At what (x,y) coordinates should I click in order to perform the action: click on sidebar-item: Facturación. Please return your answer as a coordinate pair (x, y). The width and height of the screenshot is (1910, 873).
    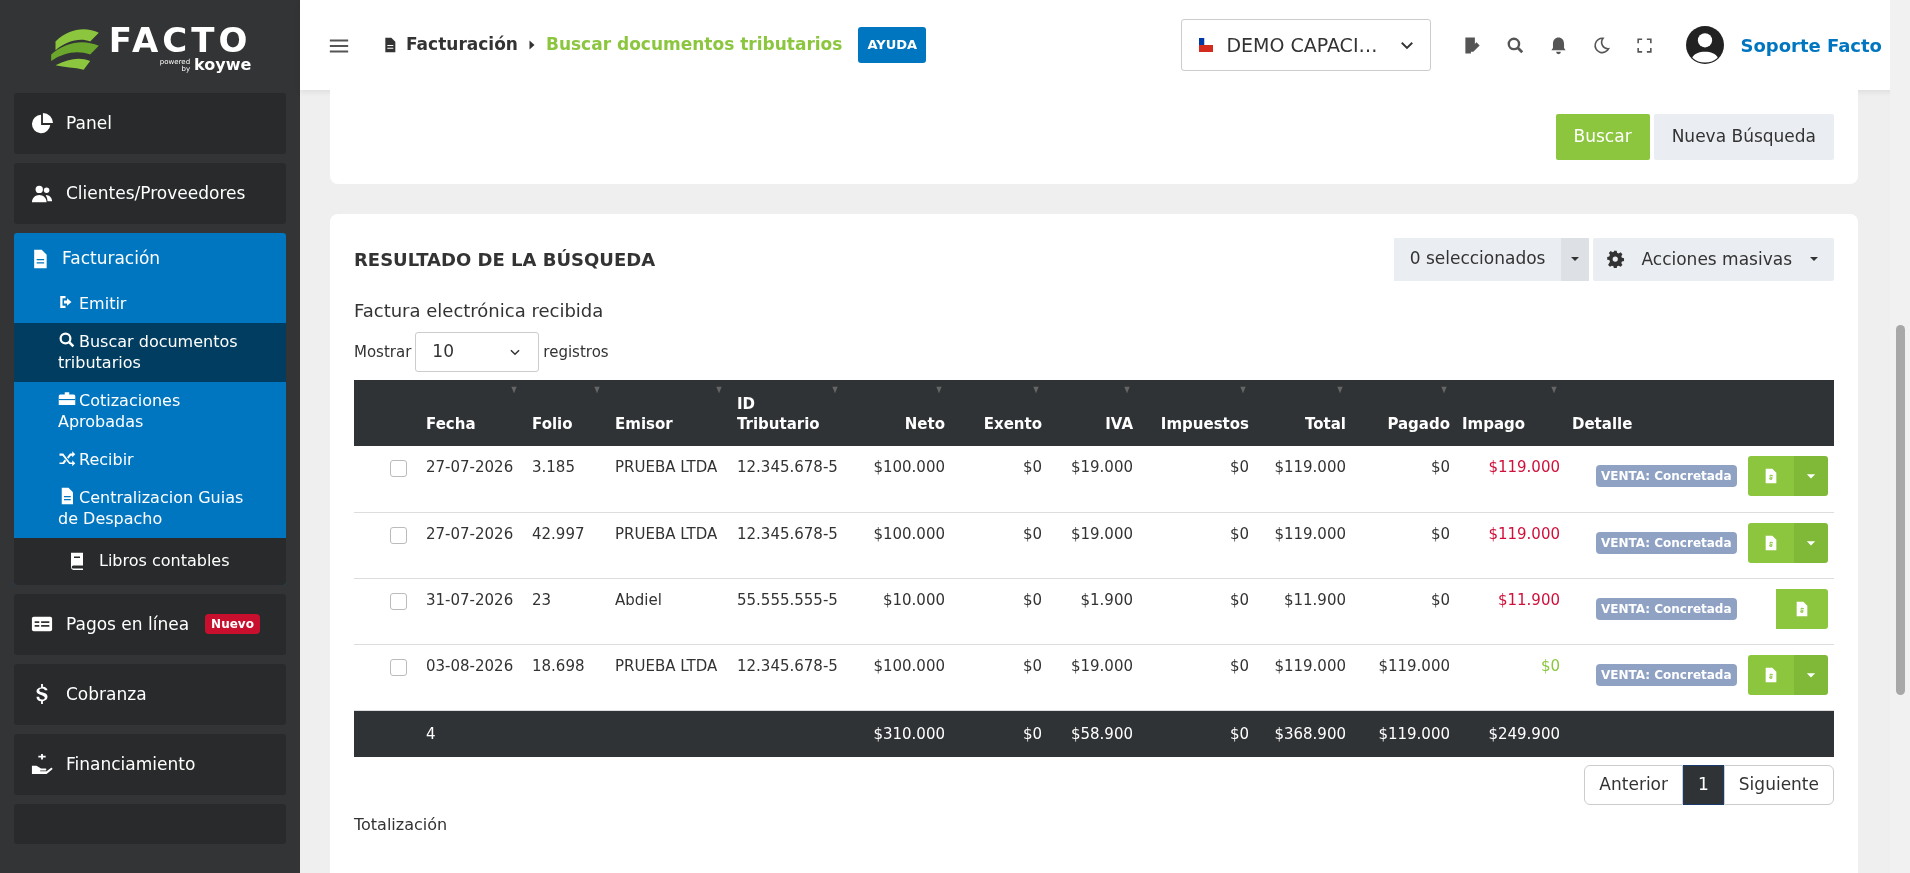
    Looking at the image, I should click on (150, 259).